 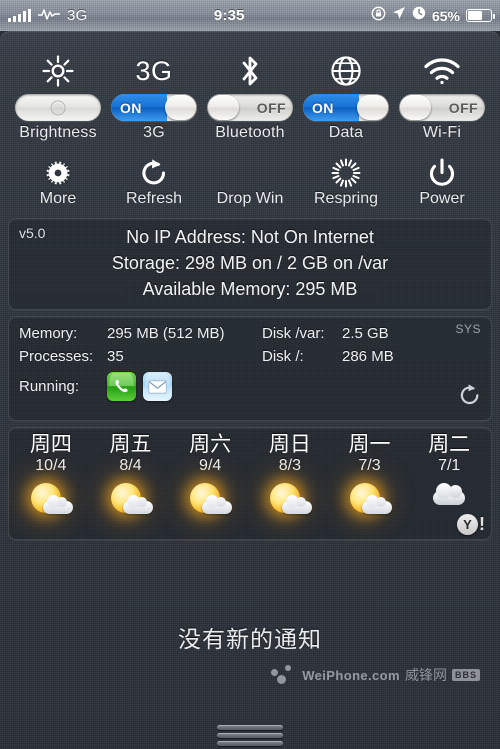 I want to click on bluetooth-switch: OFF, so click(x=250, y=107).